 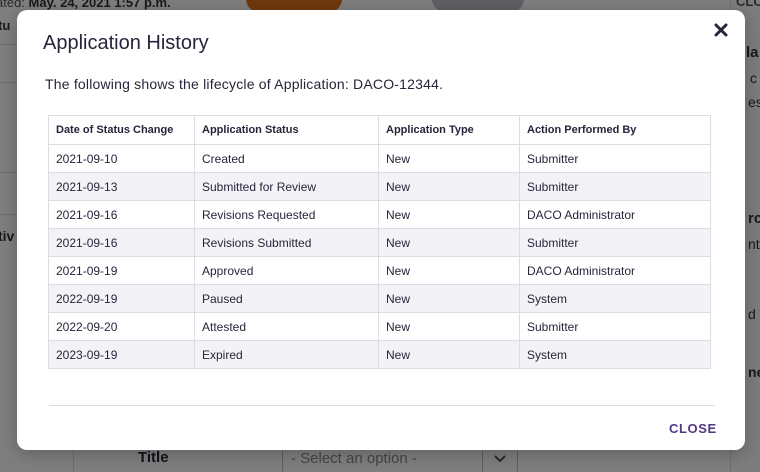 What do you see at coordinates (693, 428) in the screenshot?
I see `close-button: CLOSE` at bounding box center [693, 428].